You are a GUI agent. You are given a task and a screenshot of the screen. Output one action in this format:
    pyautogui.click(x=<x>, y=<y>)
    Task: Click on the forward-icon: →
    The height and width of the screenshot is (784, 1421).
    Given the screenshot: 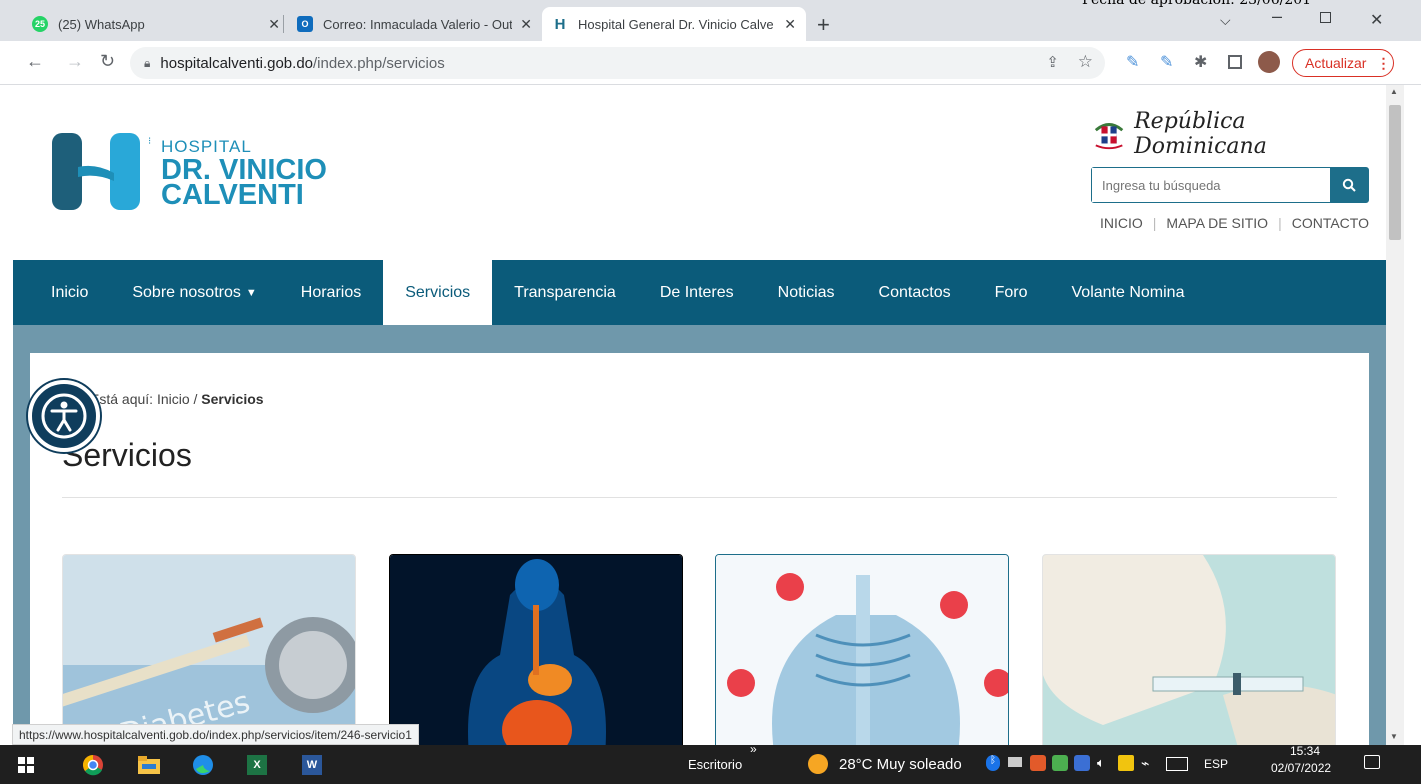 What is the action you would take?
    pyautogui.click(x=75, y=61)
    